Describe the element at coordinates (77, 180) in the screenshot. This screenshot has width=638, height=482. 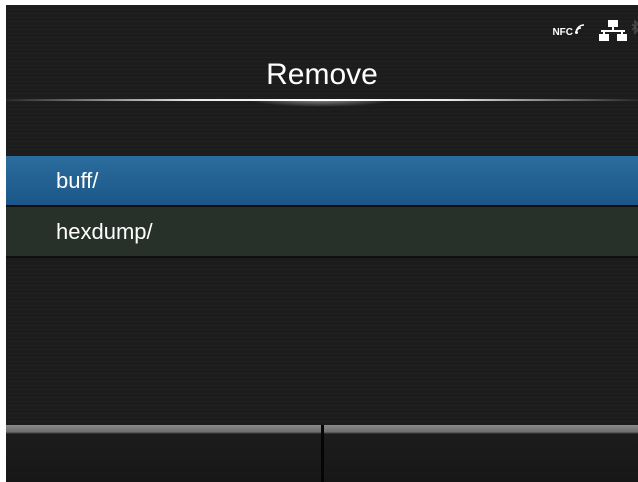
I see `list-item-label: buff/` at that location.